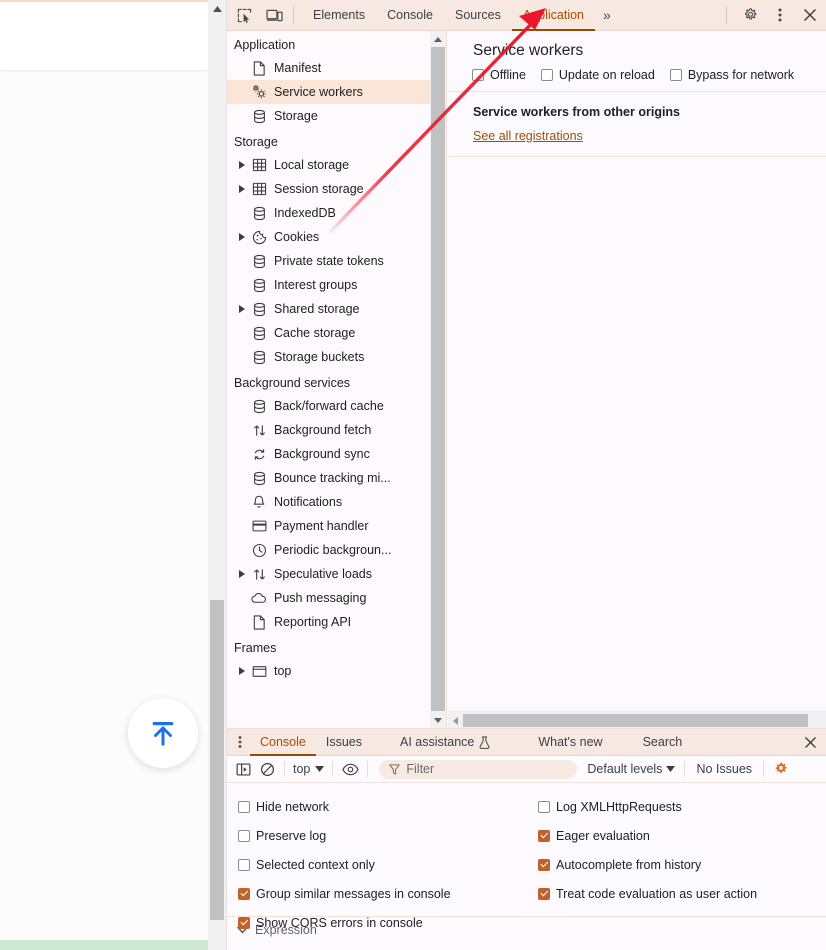 The image size is (826, 950). Describe the element at coordinates (328, 213) in the screenshot. I see `sidebar-item-indexeddb: IndexedDB` at that location.